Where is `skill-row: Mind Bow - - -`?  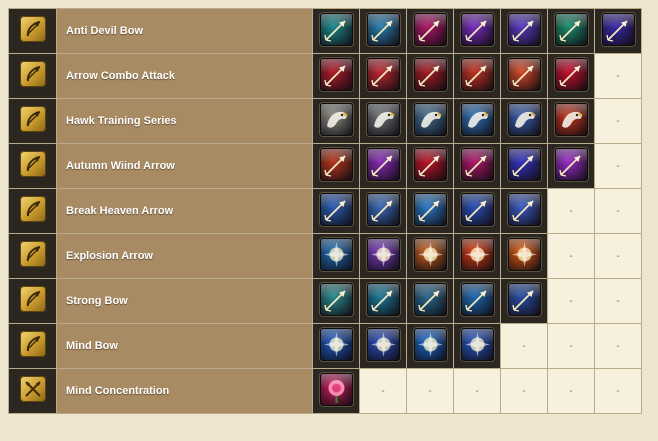
skill-row: Mind Bow - - - is located at coordinates (325, 346).